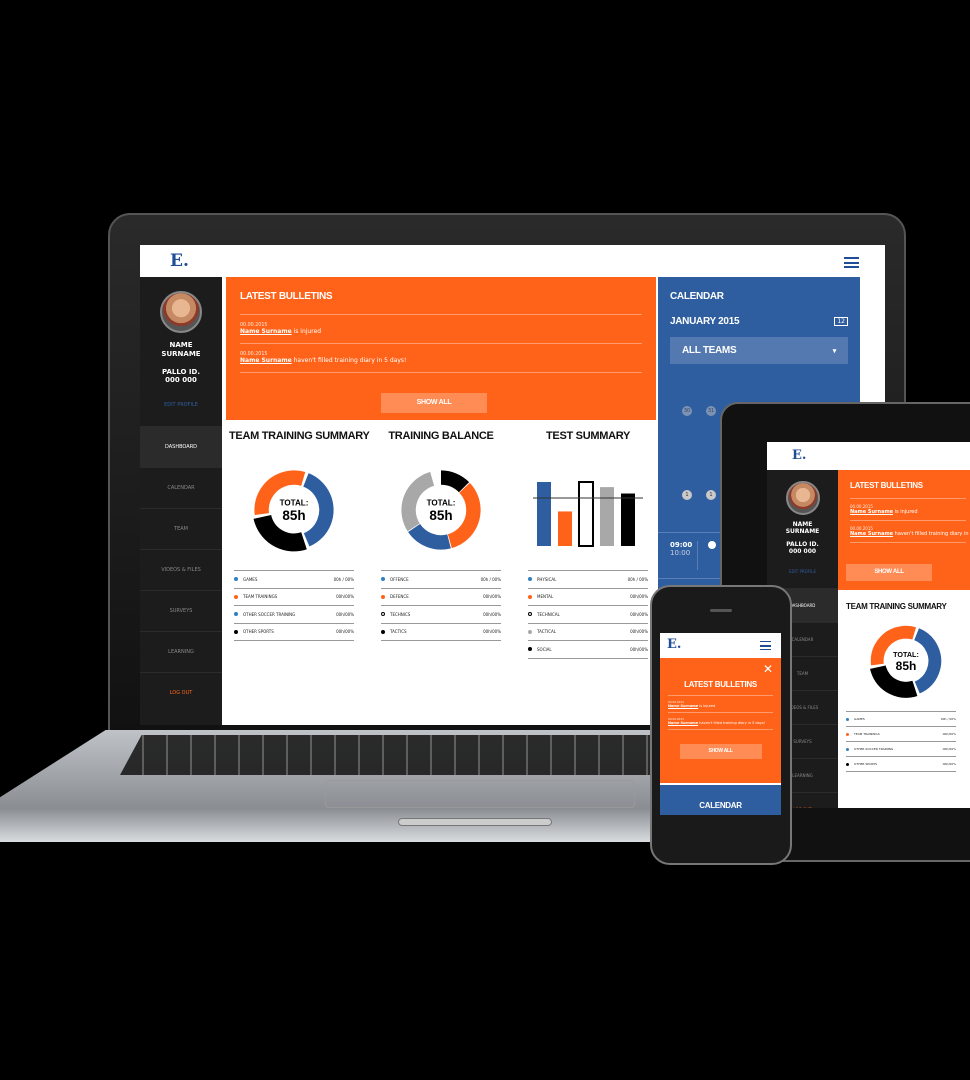 The width and height of the screenshot is (970, 1080). What do you see at coordinates (181, 487) in the screenshot?
I see `sidebar-item-calendar: CALENDAR` at bounding box center [181, 487].